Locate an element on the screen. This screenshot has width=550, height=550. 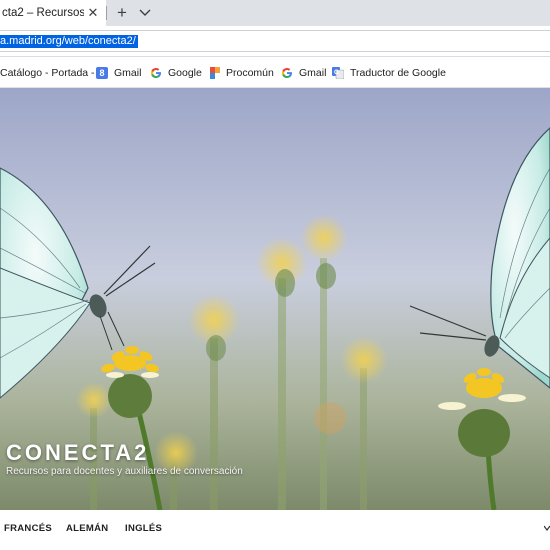
nav-item-ingles: INGLÉS is located at coordinates (143, 528).